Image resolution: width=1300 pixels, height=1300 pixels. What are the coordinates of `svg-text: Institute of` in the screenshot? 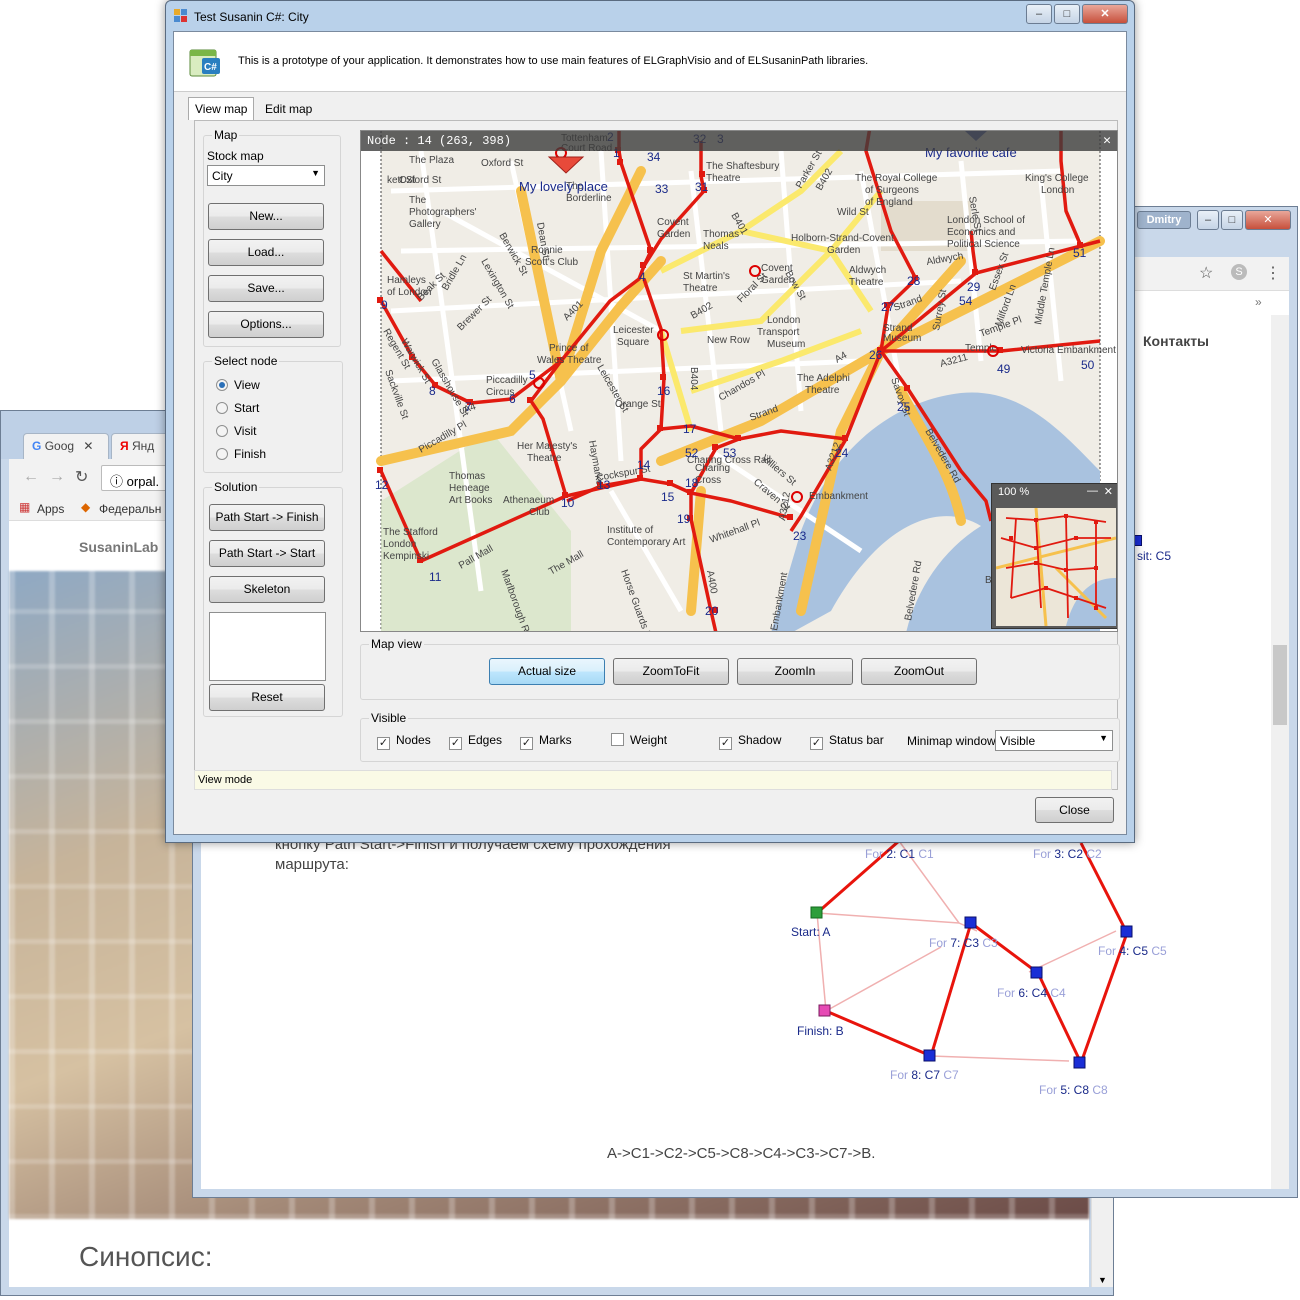 It's located at (630, 530).